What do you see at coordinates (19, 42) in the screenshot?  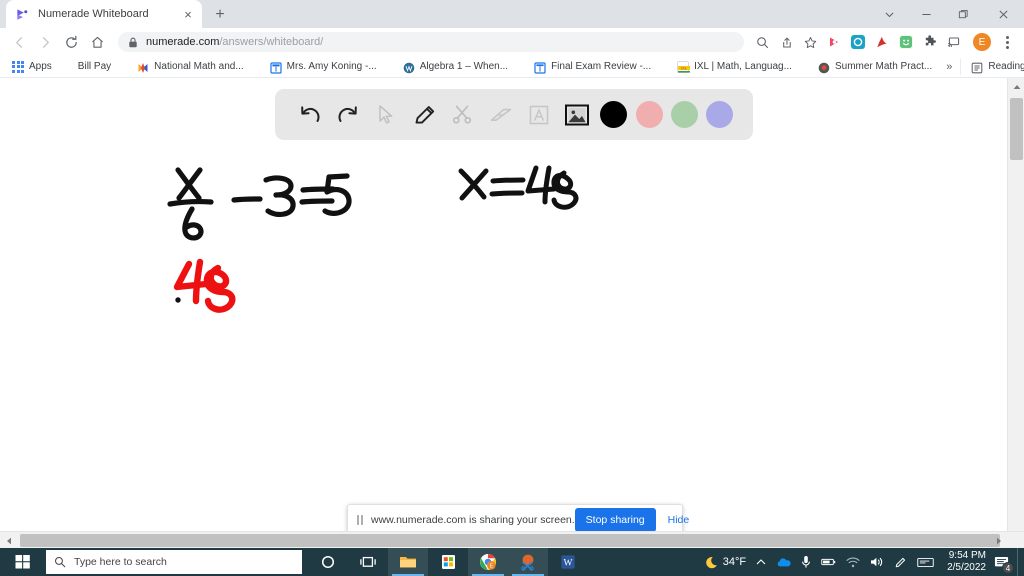 I see `back-arrow-icon` at bounding box center [19, 42].